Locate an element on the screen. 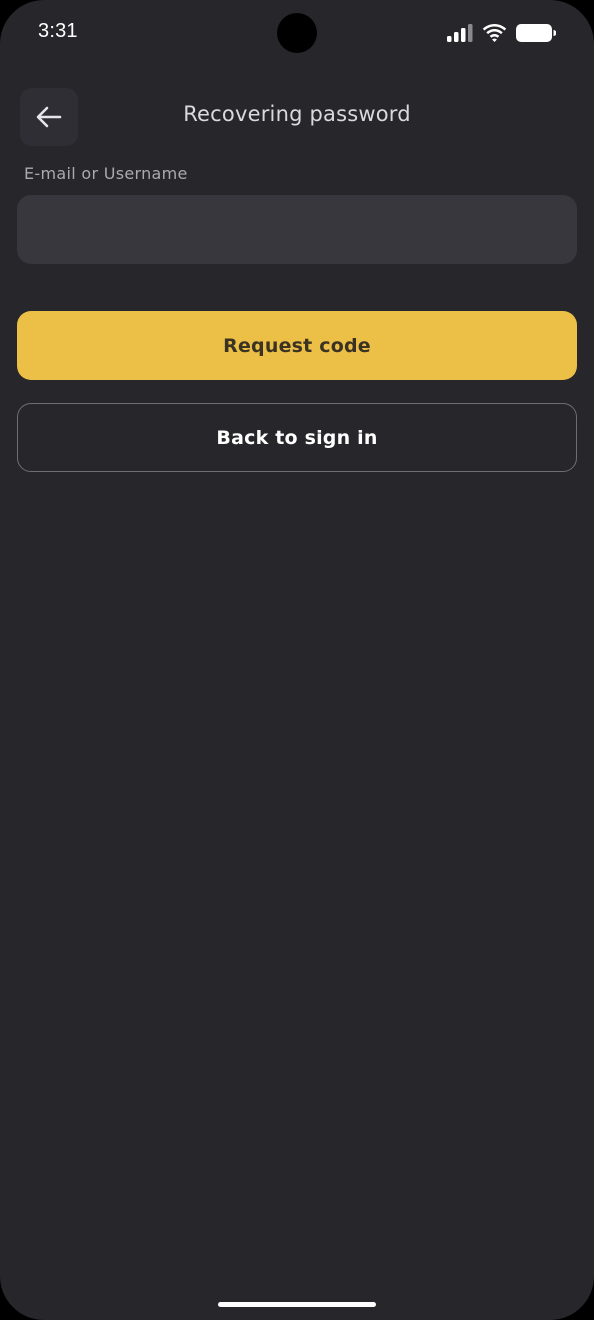  signal-icon is located at coordinates (460, 33).